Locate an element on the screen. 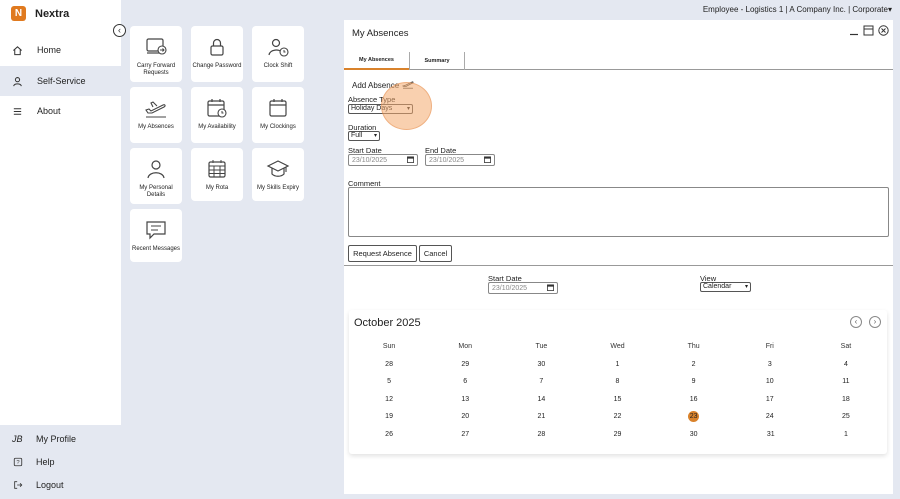  calendar-day: 25 is located at coordinates (846, 416).